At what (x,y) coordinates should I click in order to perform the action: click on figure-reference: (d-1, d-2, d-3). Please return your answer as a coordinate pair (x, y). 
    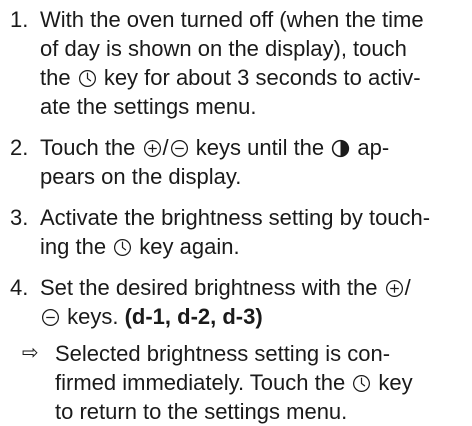
    Looking at the image, I should click on (193, 316).